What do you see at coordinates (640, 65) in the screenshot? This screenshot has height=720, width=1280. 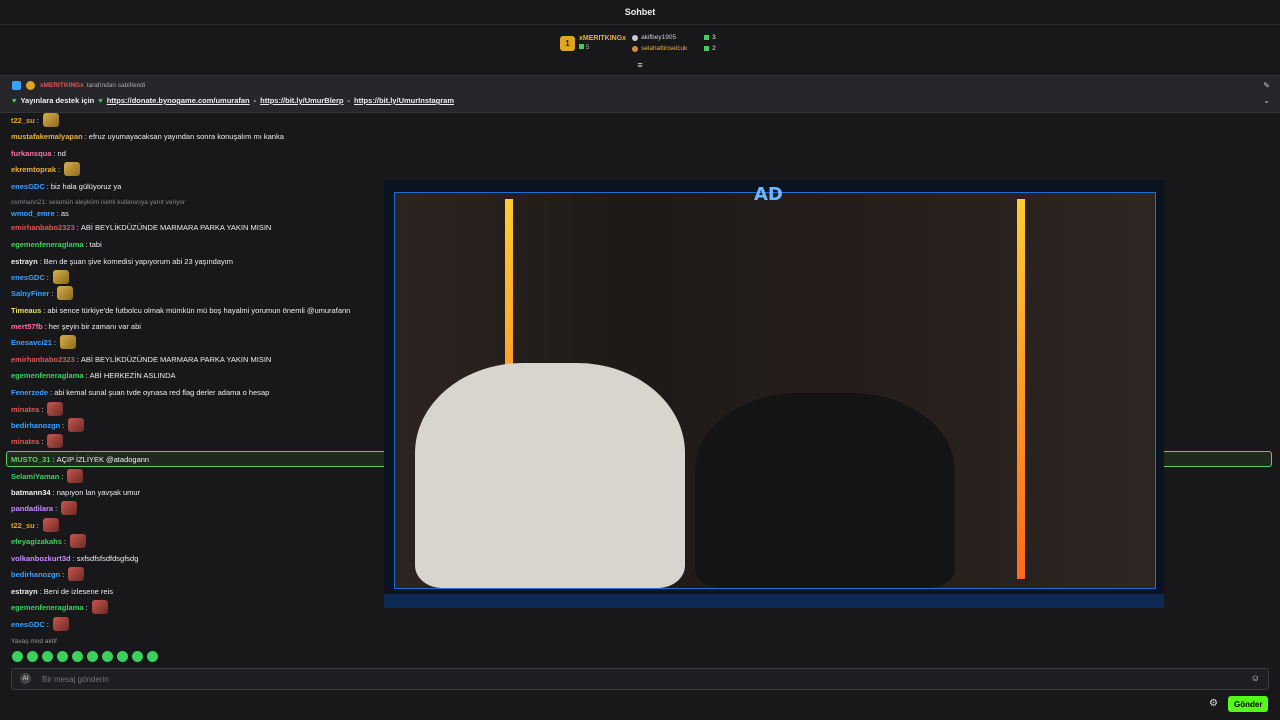 I see `collapse-leaderboard-icon: ≡` at bounding box center [640, 65].